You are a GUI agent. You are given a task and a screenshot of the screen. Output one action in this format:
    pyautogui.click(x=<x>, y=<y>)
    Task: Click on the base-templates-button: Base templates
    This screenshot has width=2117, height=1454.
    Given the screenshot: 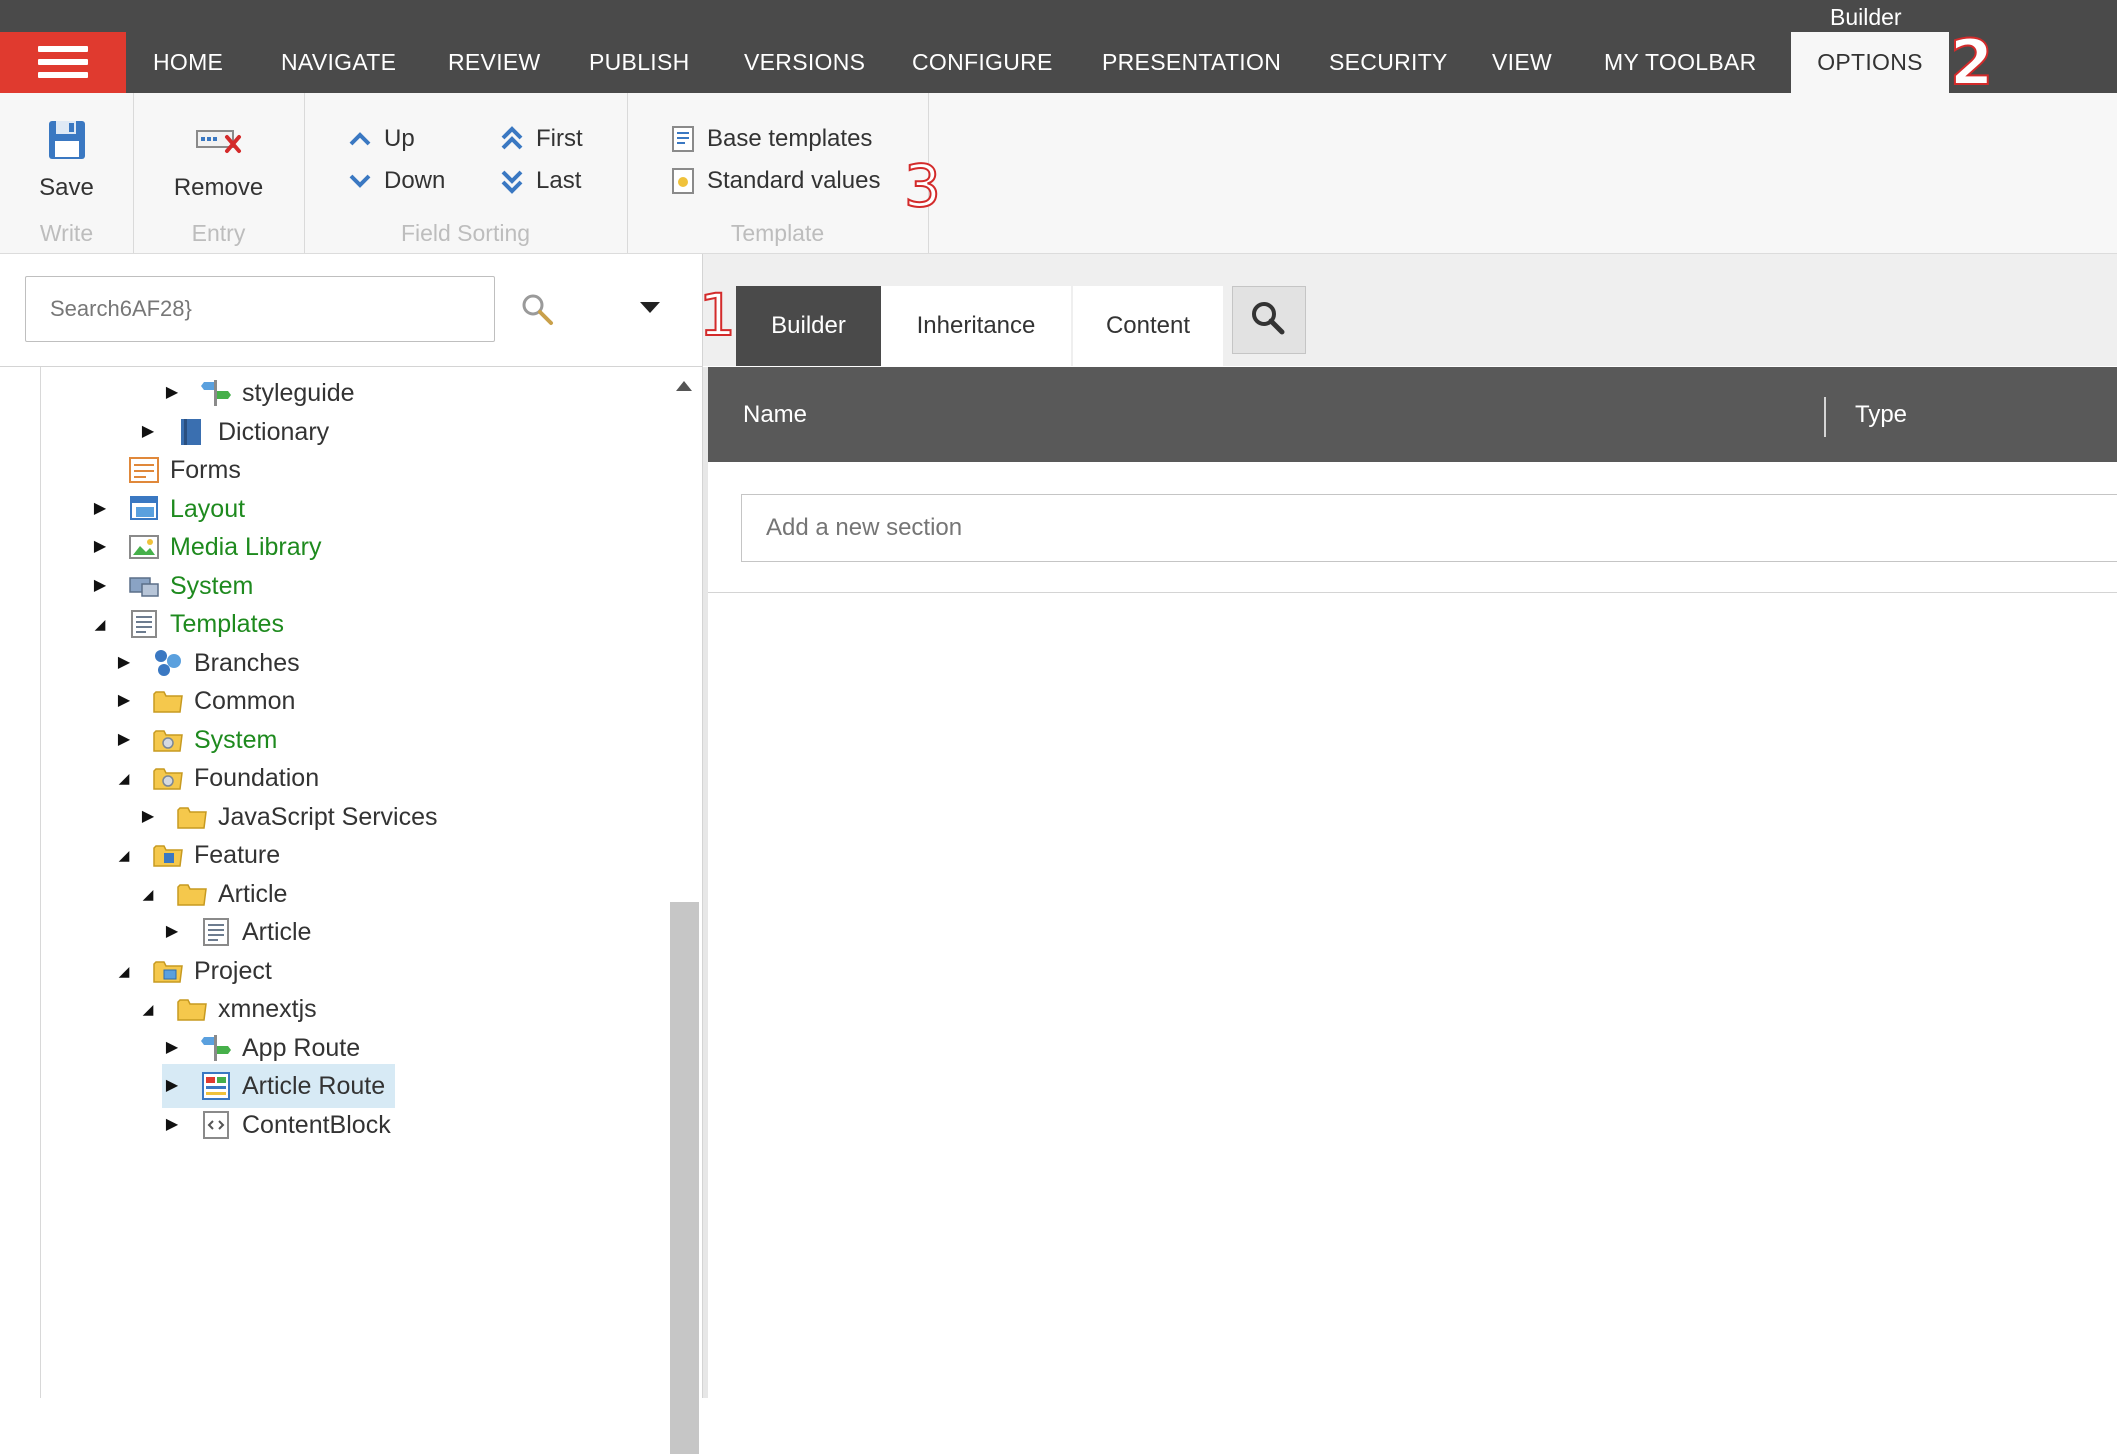 What is the action you would take?
    pyautogui.click(x=771, y=139)
    